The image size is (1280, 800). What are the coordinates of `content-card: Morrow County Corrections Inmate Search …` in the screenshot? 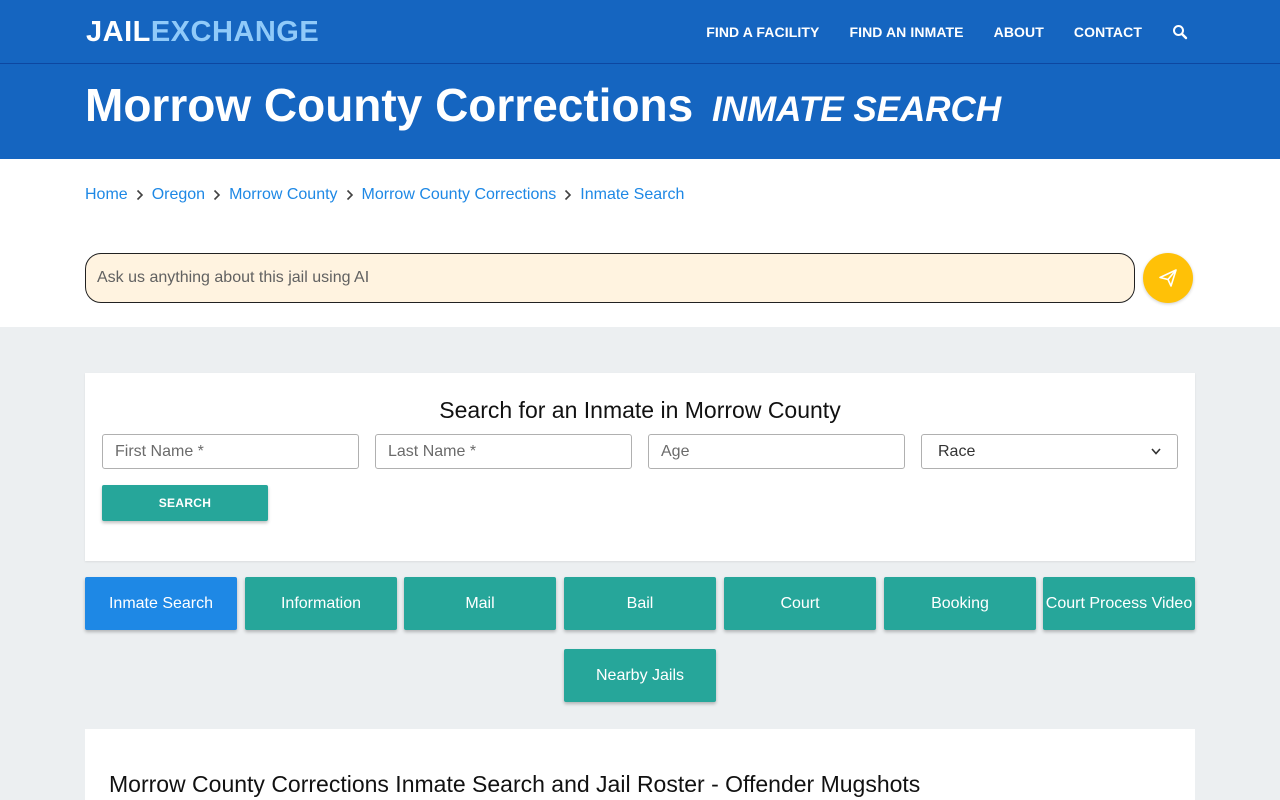 It's located at (640, 764).